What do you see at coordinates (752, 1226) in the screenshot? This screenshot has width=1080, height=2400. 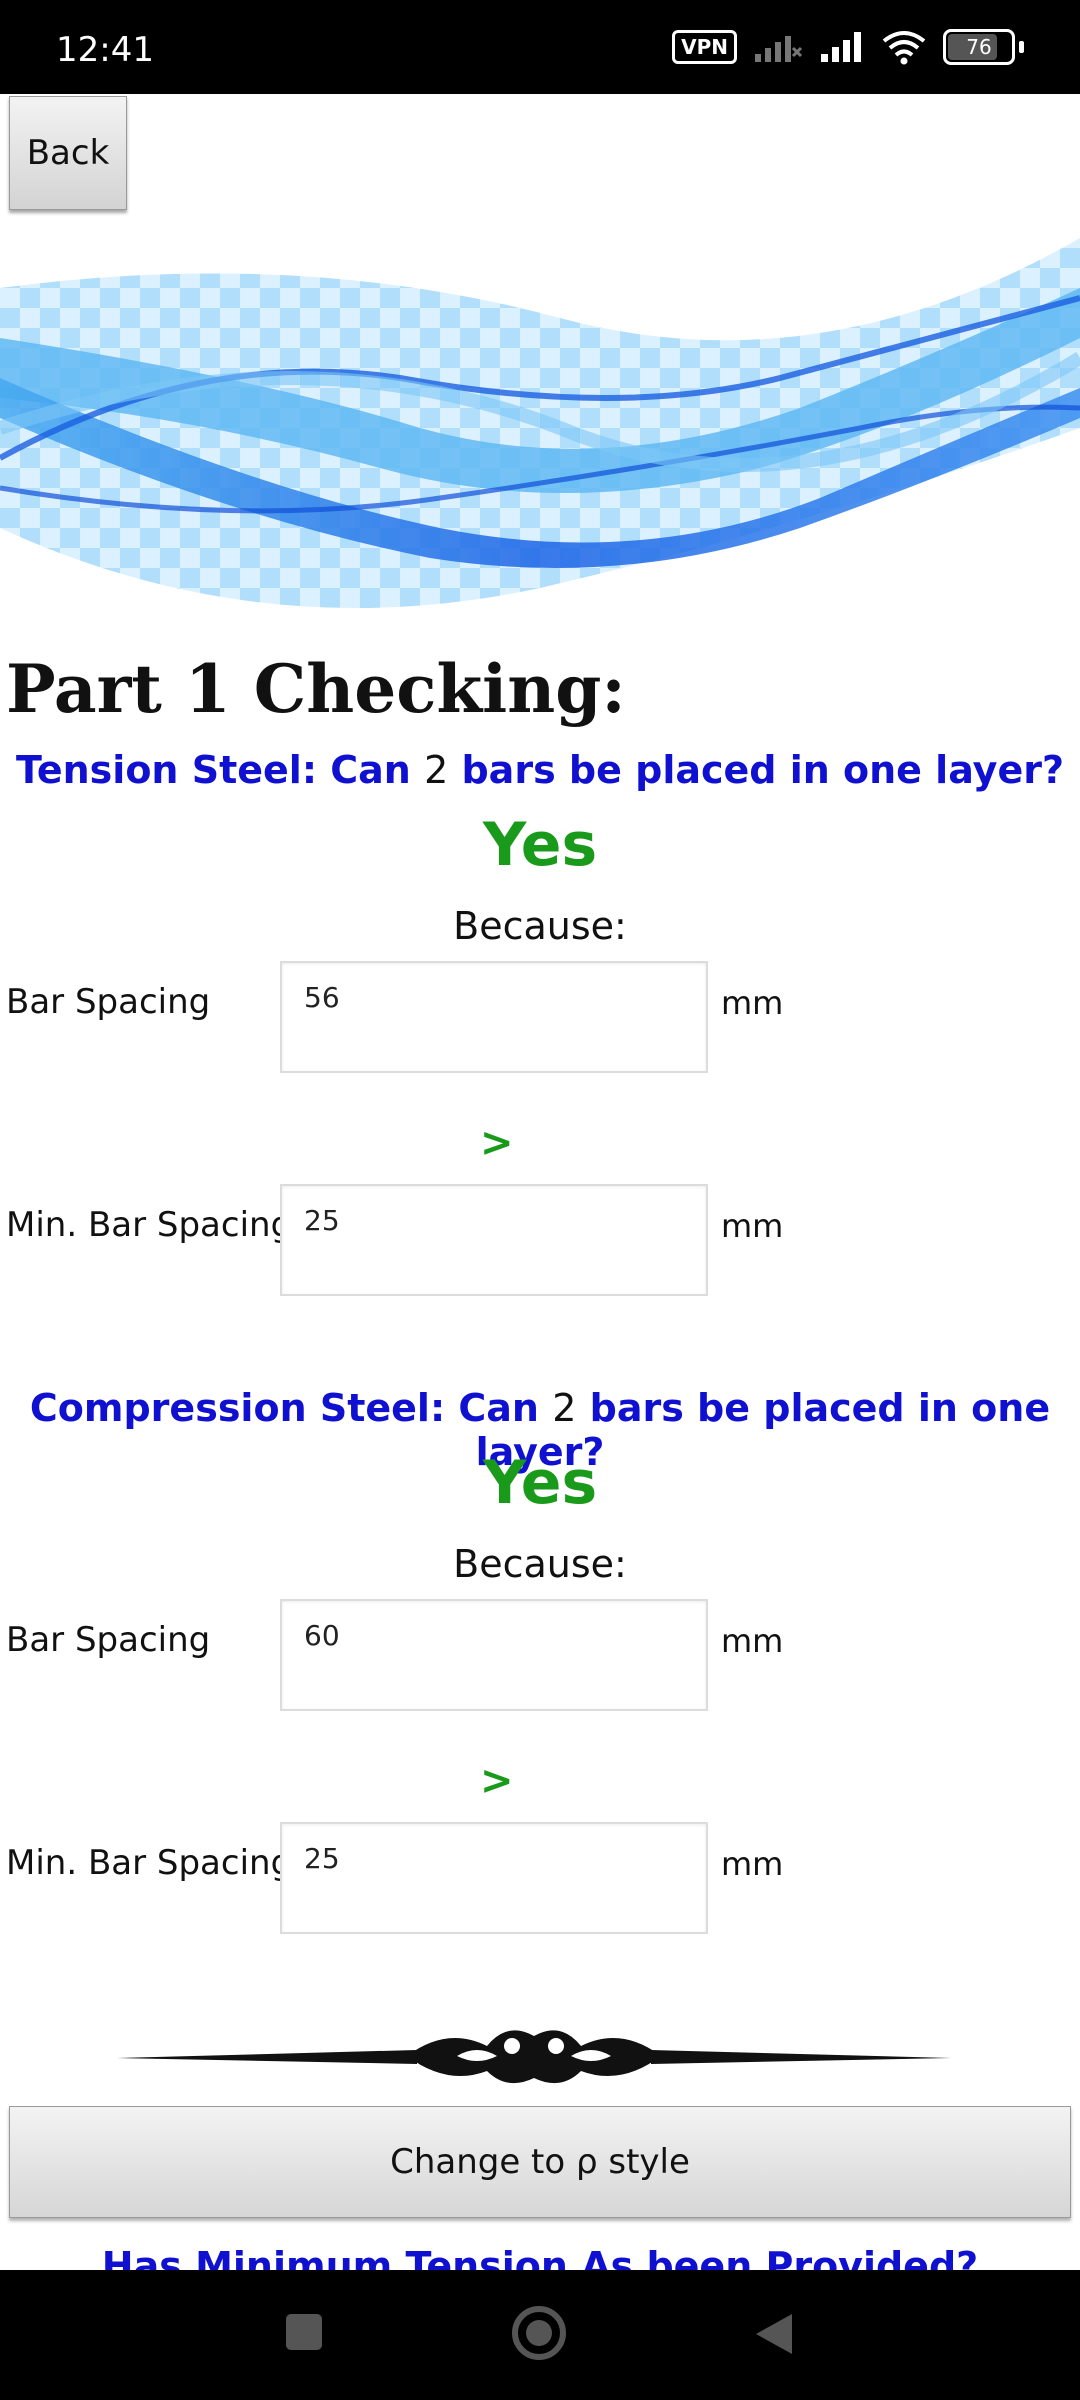 I see `tension-min-spacing-unit: mm` at bounding box center [752, 1226].